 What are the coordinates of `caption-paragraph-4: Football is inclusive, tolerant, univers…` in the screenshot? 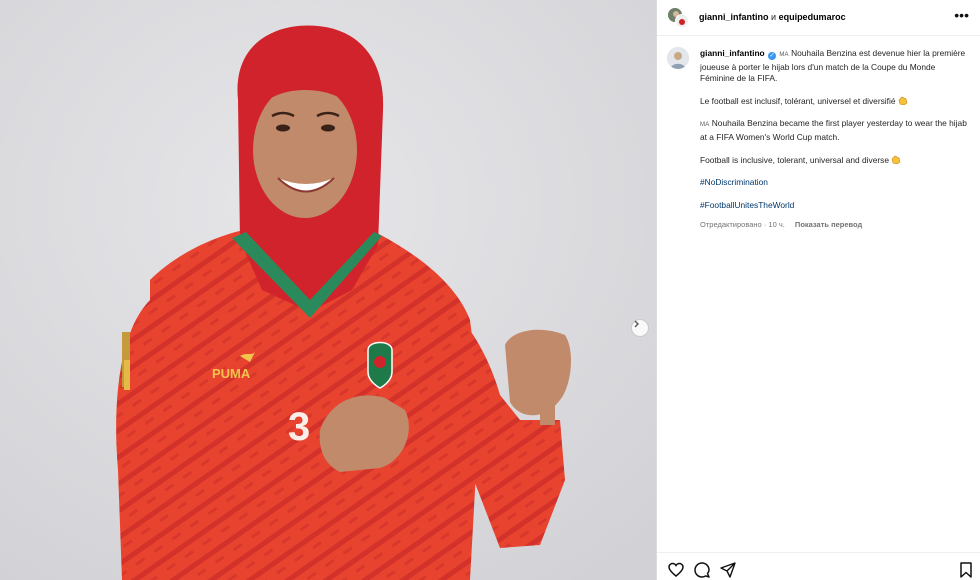 It's located at (794, 159).